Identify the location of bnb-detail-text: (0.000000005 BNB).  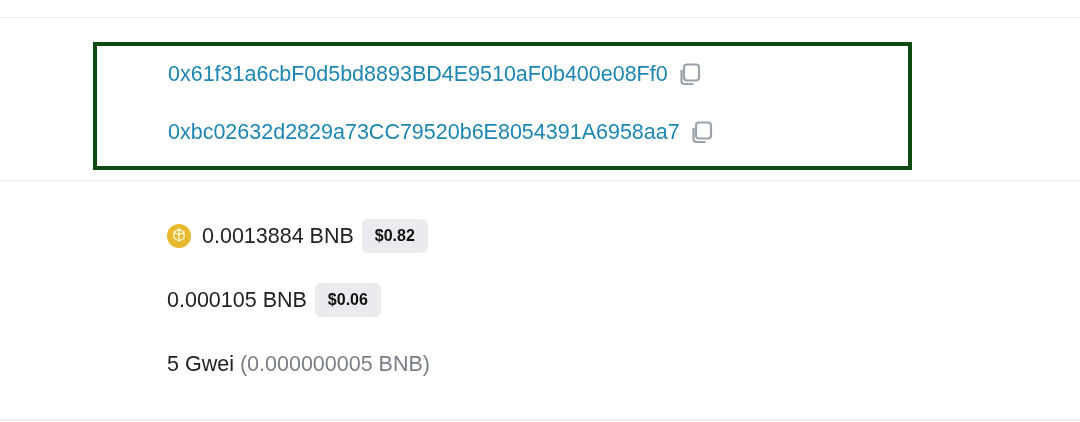
(334, 364).